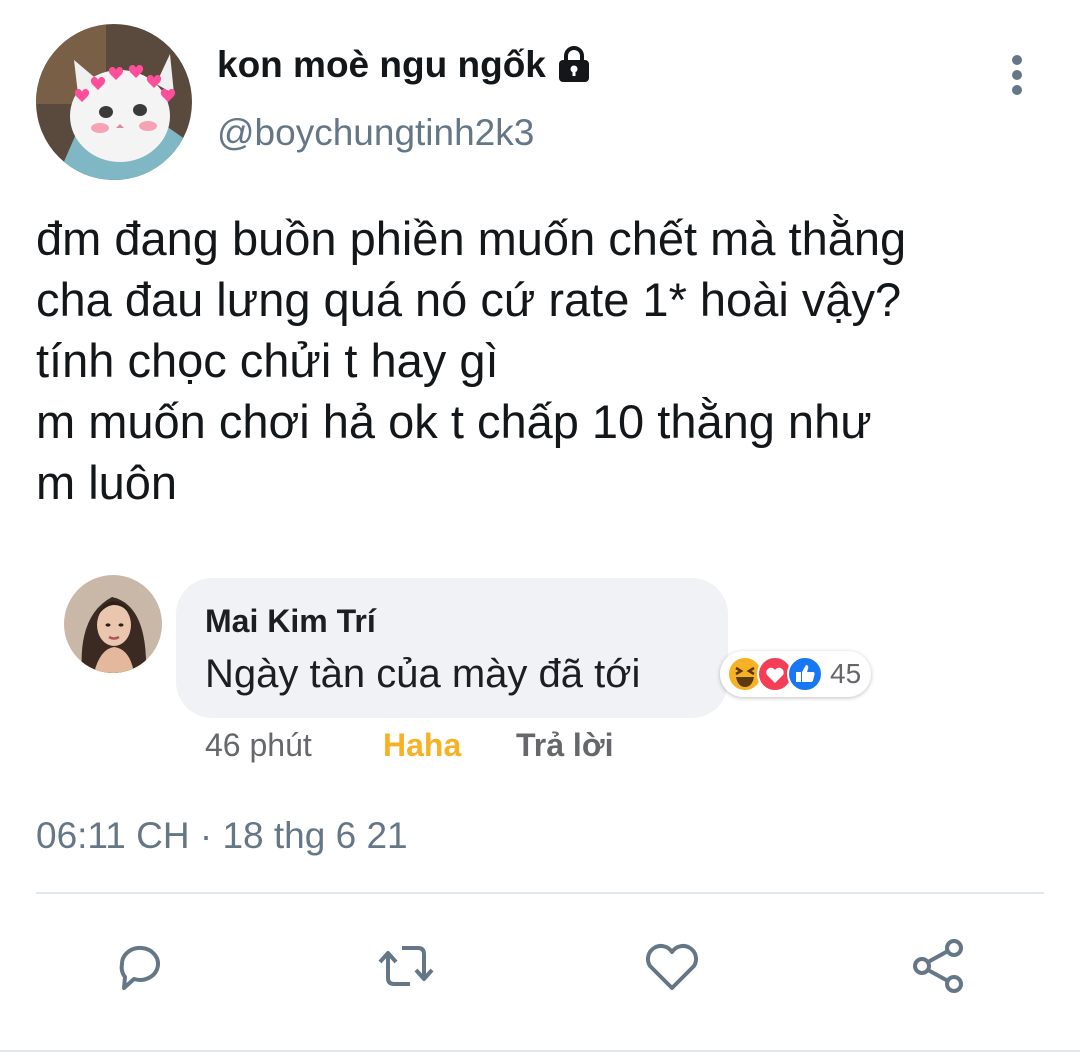 The height and width of the screenshot is (1058, 1080). What do you see at coordinates (375, 133) in the screenshot?
I see `user-handle: @boychungtinh2k3` at bounding box center [375, 133].